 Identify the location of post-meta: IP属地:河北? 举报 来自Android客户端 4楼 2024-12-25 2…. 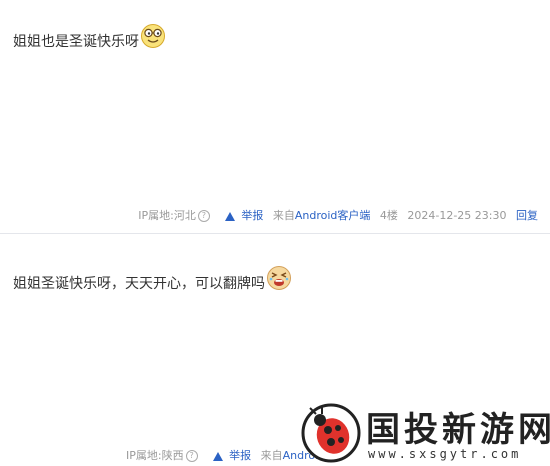
(338, 215).